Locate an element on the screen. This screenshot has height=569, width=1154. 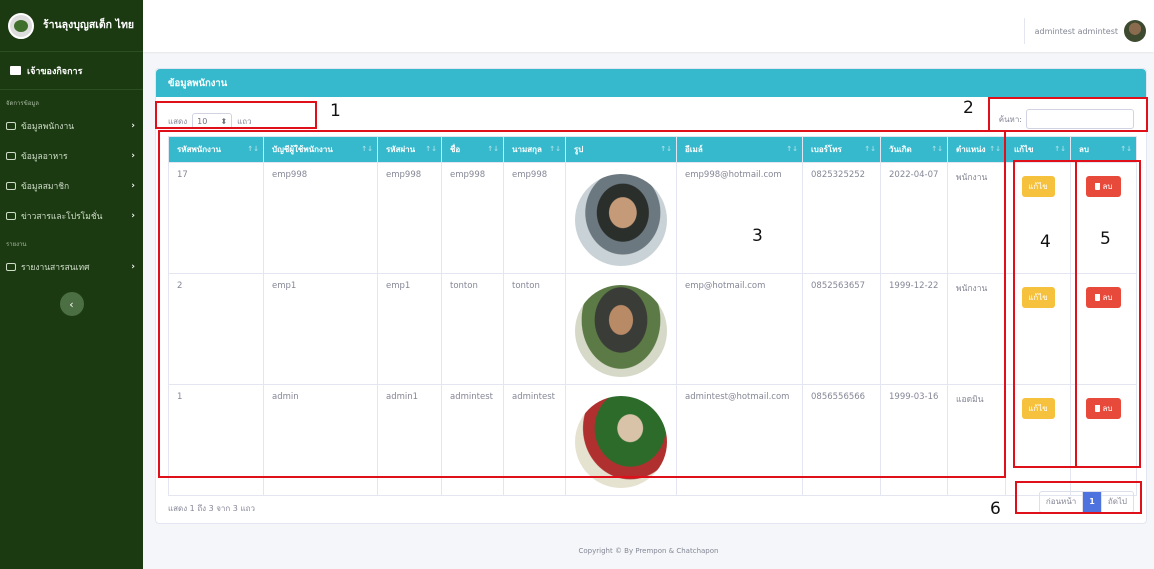
user-menu: admintest admintest is located at coordinates (1084, 31).